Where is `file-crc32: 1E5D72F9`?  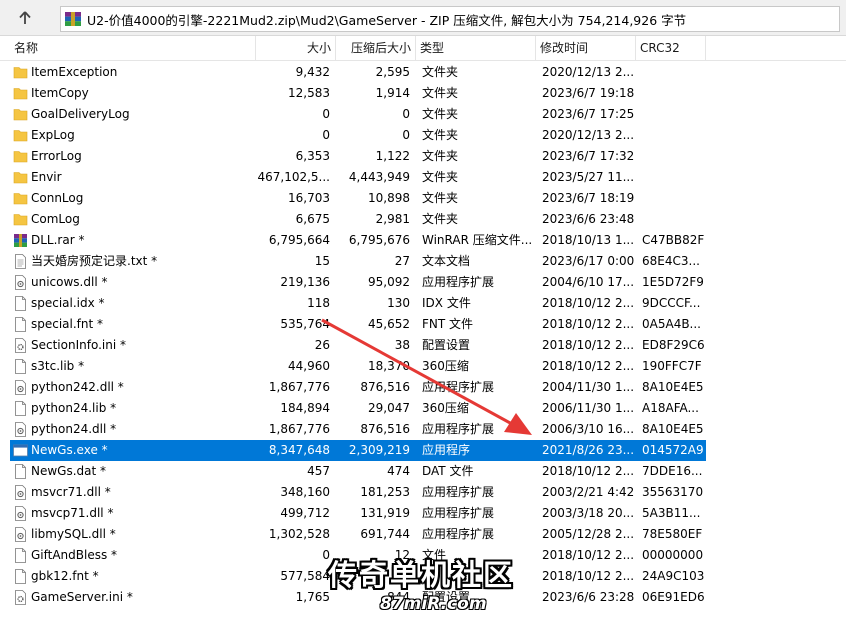 file-crc32: 1E5D72F9 is located at coordinates (673, 282).